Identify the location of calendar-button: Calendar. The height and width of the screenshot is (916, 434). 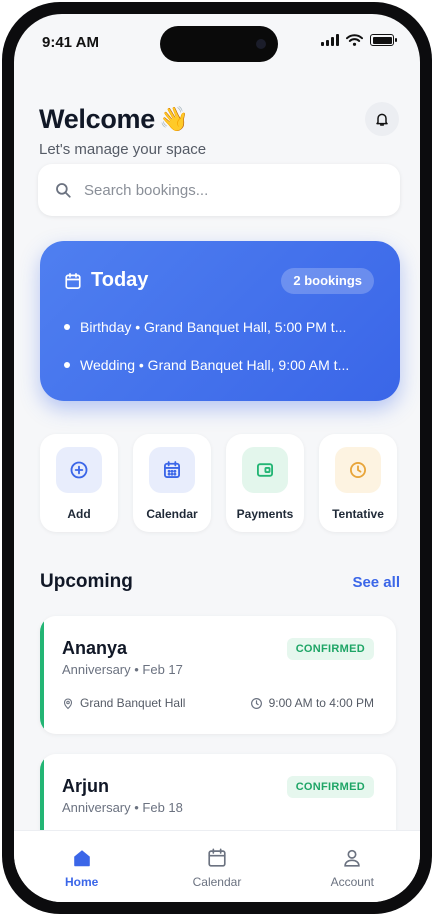
(172, 483).